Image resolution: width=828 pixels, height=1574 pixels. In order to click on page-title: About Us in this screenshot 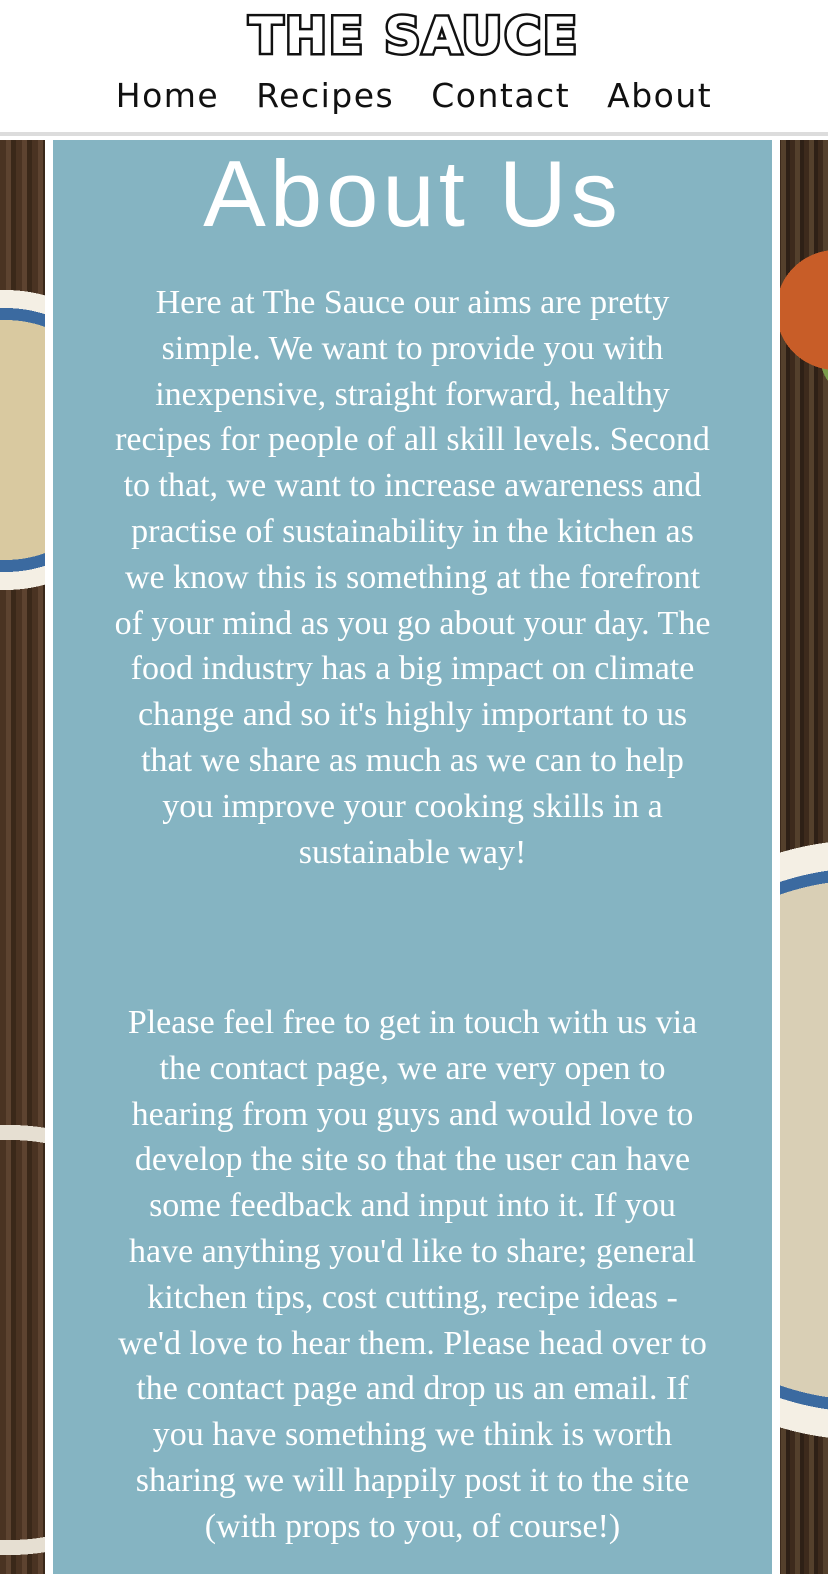, I will do `click(412, 193)`.